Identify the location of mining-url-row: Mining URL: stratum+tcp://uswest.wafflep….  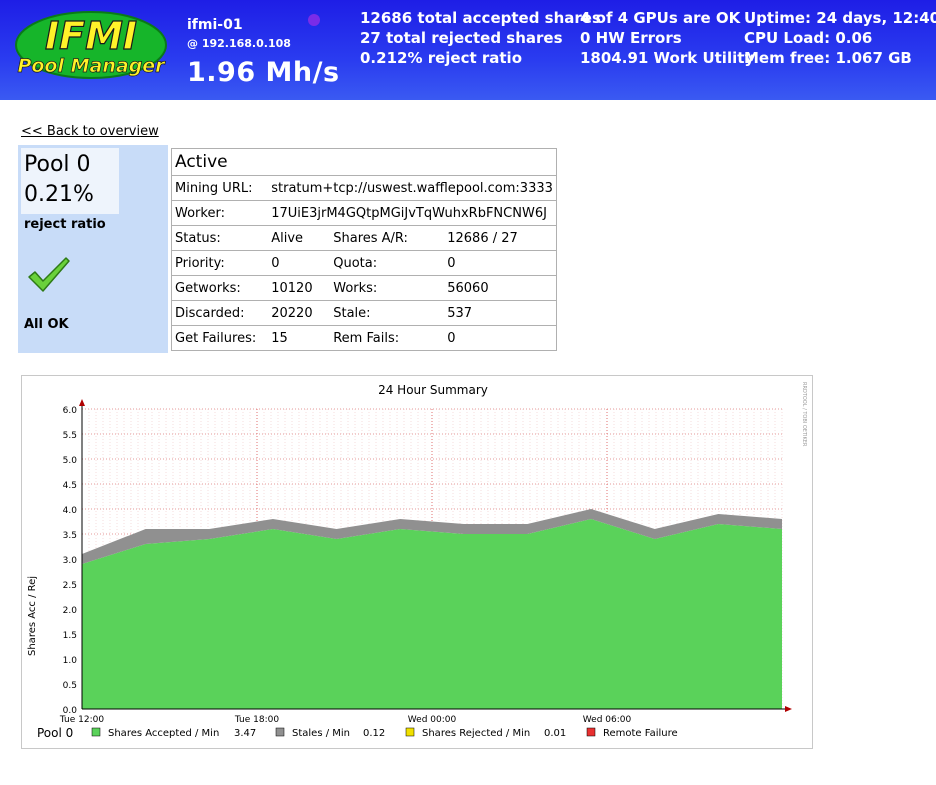
(364, 188).